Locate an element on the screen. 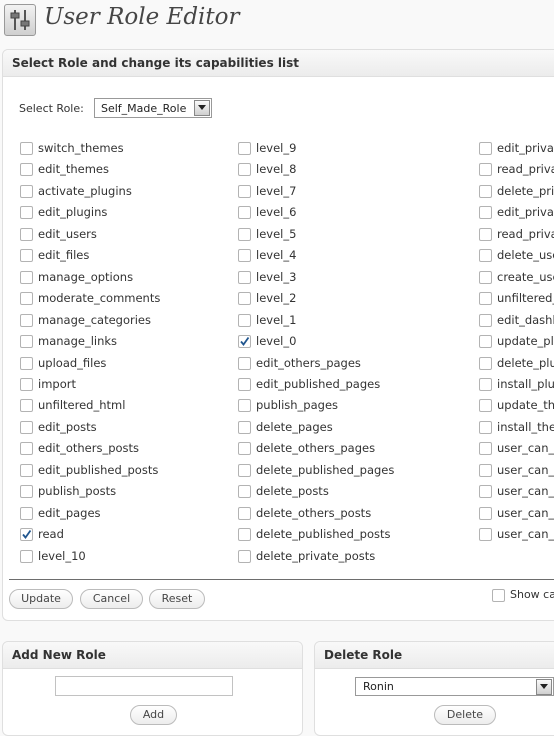  capability-label: delete_private_posts is located at coordinates (316, 556).